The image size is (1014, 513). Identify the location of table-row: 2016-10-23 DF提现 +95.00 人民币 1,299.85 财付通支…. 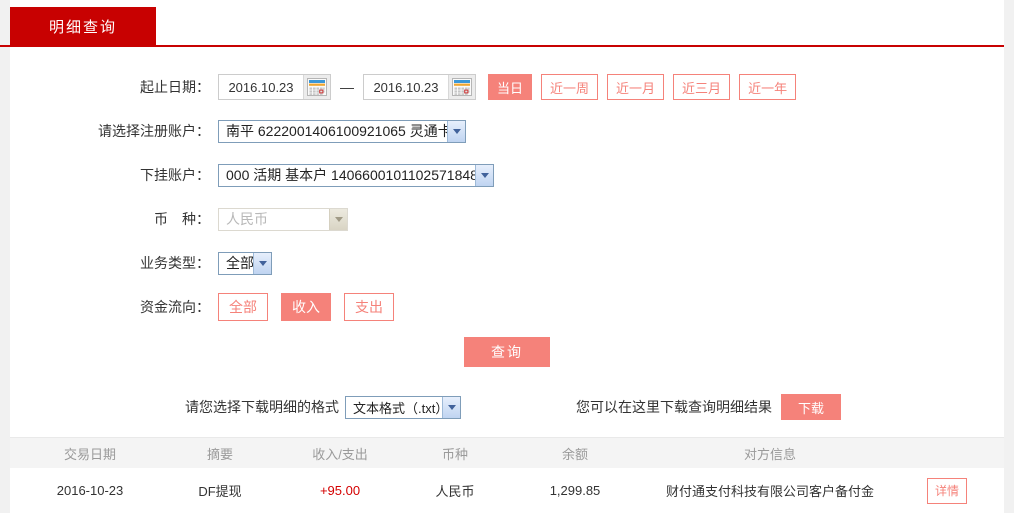
(507, 490).